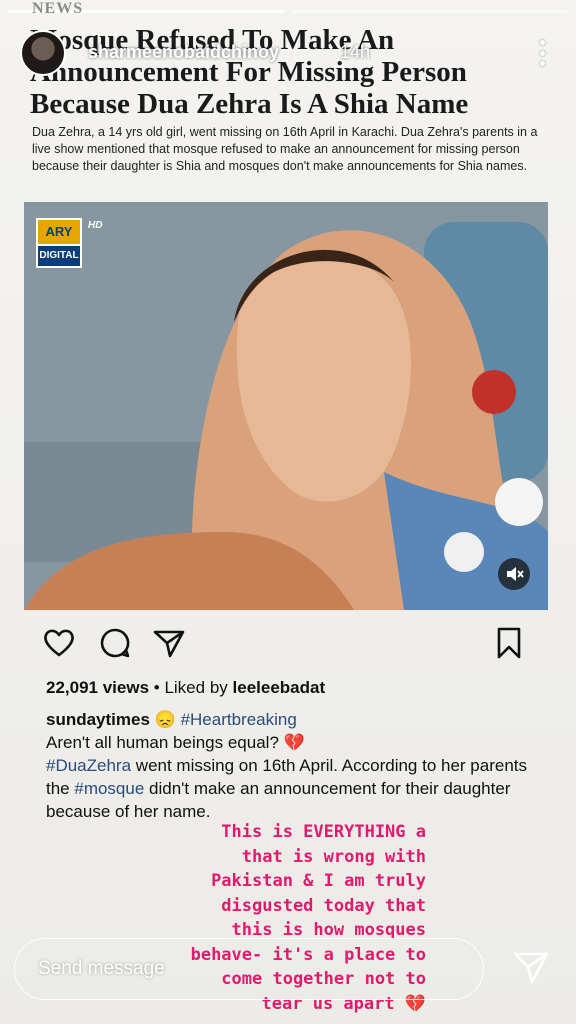 The width and height of the screenshot is (576, 1024). I want to click on story-time: 14h, so click(355, 52).